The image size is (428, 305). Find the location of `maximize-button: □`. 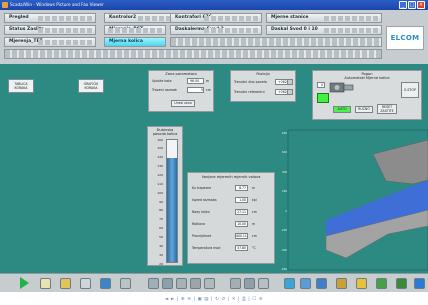

maximize-button: □ is located at coordinates (412, 5).